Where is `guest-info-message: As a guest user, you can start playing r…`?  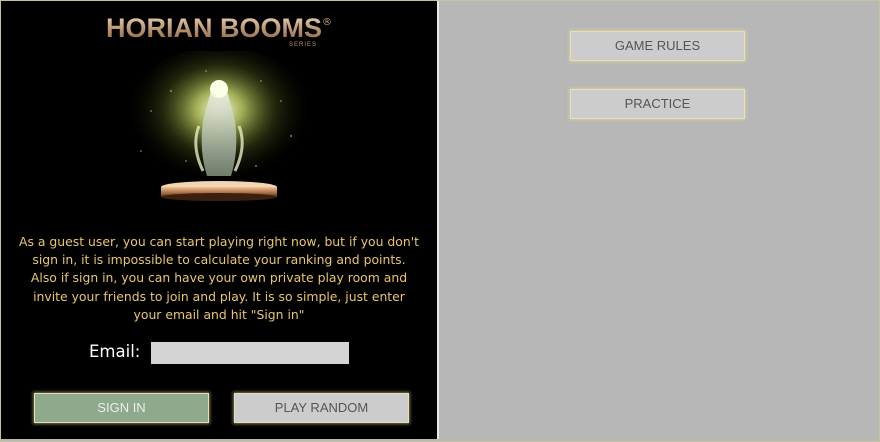
guest-info-message: As a guest user, you can start playing r… is located at coordinates (219, 278).